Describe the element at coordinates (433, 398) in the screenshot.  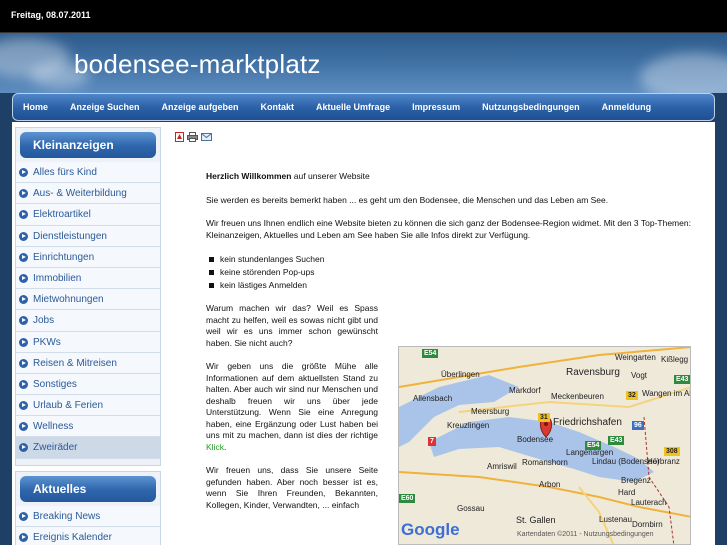
I see `place-label: Allensbach` at that location.